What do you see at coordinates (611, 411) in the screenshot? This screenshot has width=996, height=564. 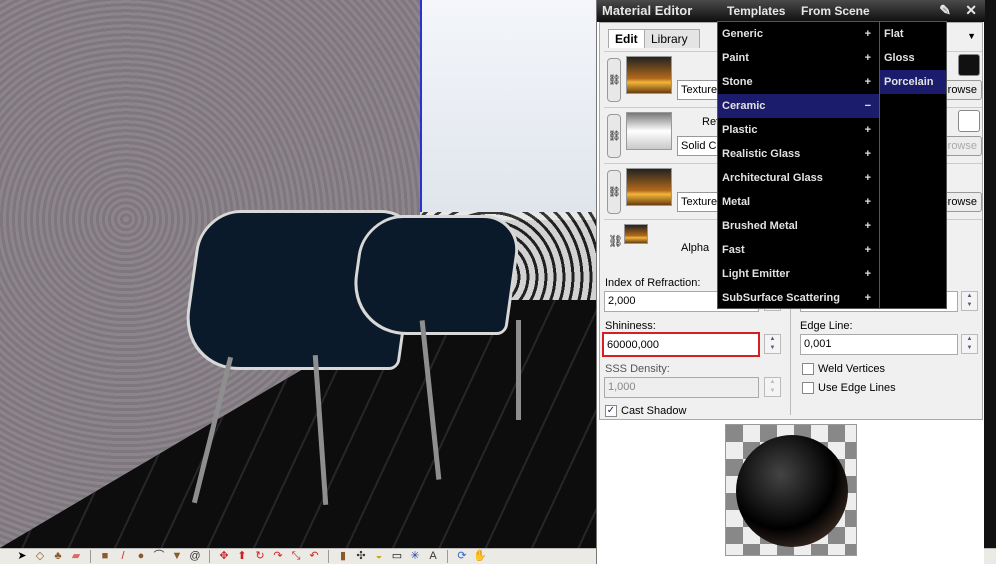 I see `cast-shadow-checkbox: ✓` at bounding box center [611, 411].